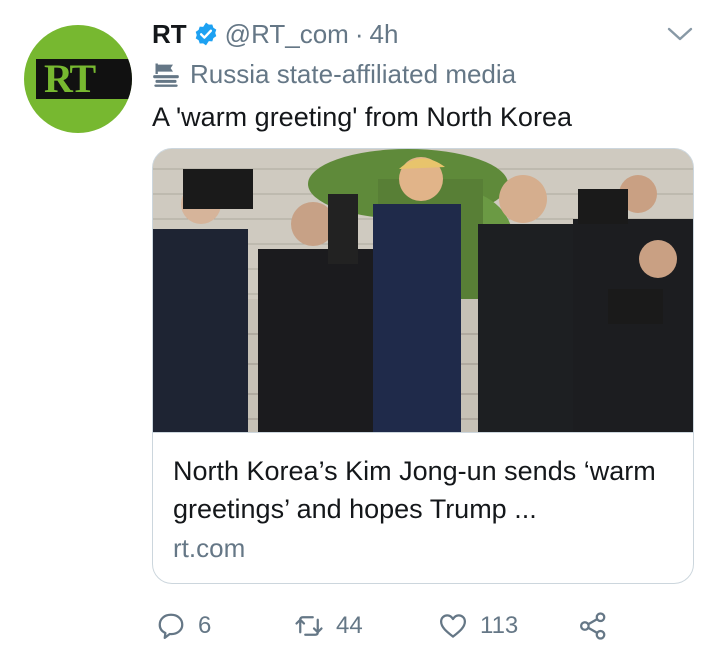  What do you see at coordinates (287, 34) in the screenshot?
I see `user-handle: @RT_com` at bounding box center [287, 34].